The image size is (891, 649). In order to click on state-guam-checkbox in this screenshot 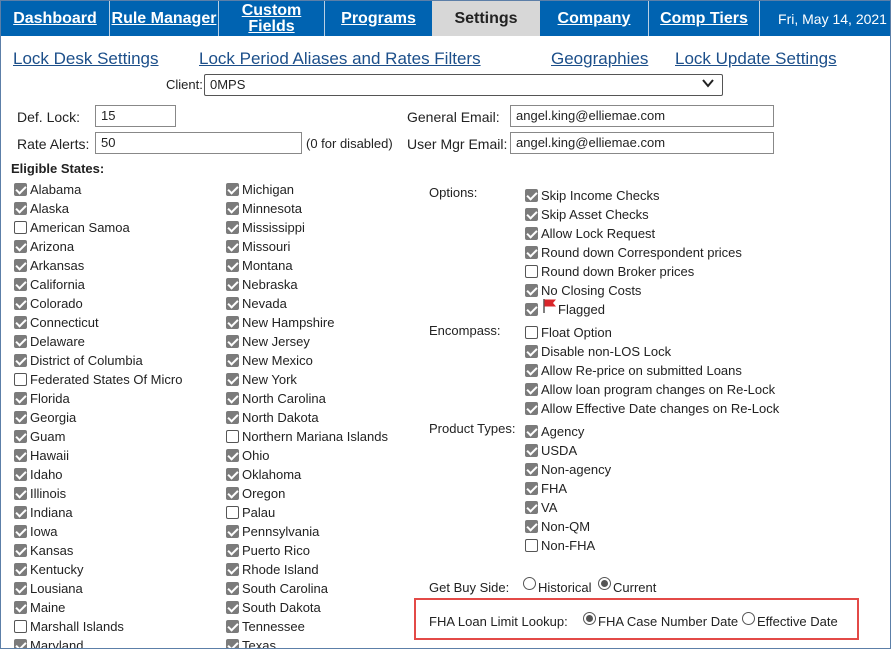, I will do `click(20, 436)`.